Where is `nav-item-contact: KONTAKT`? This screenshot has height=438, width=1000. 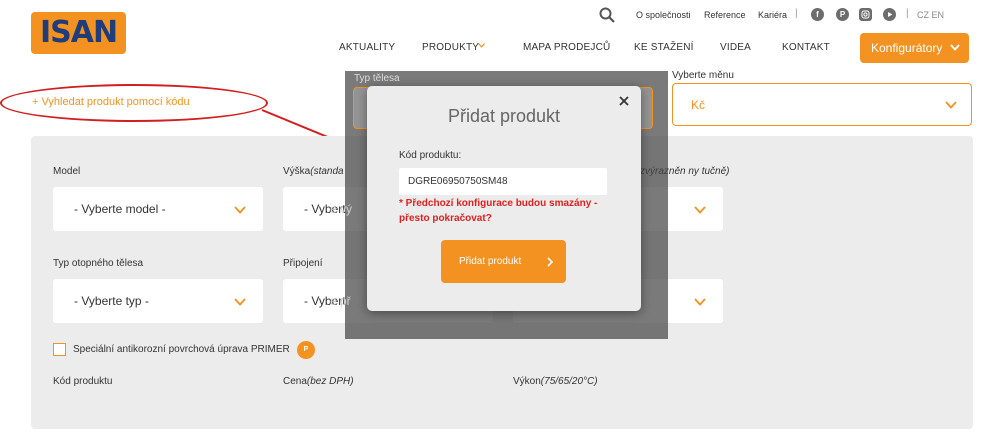 nav-item-contact: KONTAKT is located at coordinates (806, 47).